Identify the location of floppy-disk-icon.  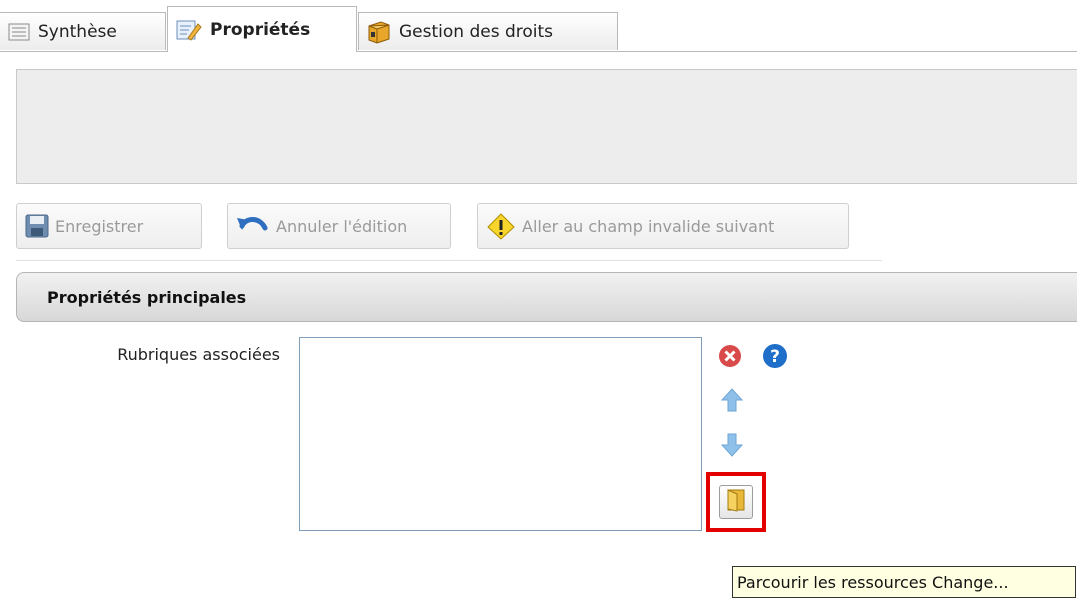
(37, 226).